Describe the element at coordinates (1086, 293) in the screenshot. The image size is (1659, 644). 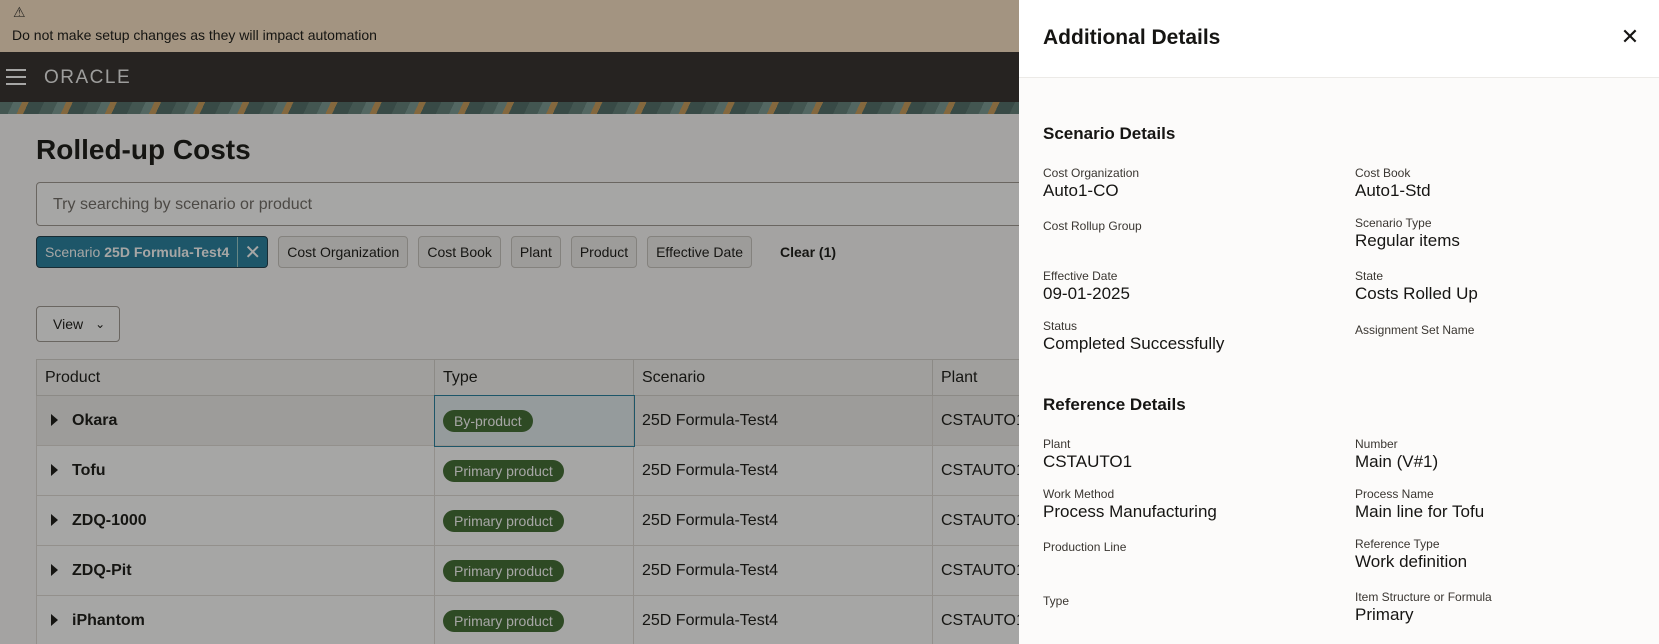
I see `field-value: 09-01-2025` at that location.